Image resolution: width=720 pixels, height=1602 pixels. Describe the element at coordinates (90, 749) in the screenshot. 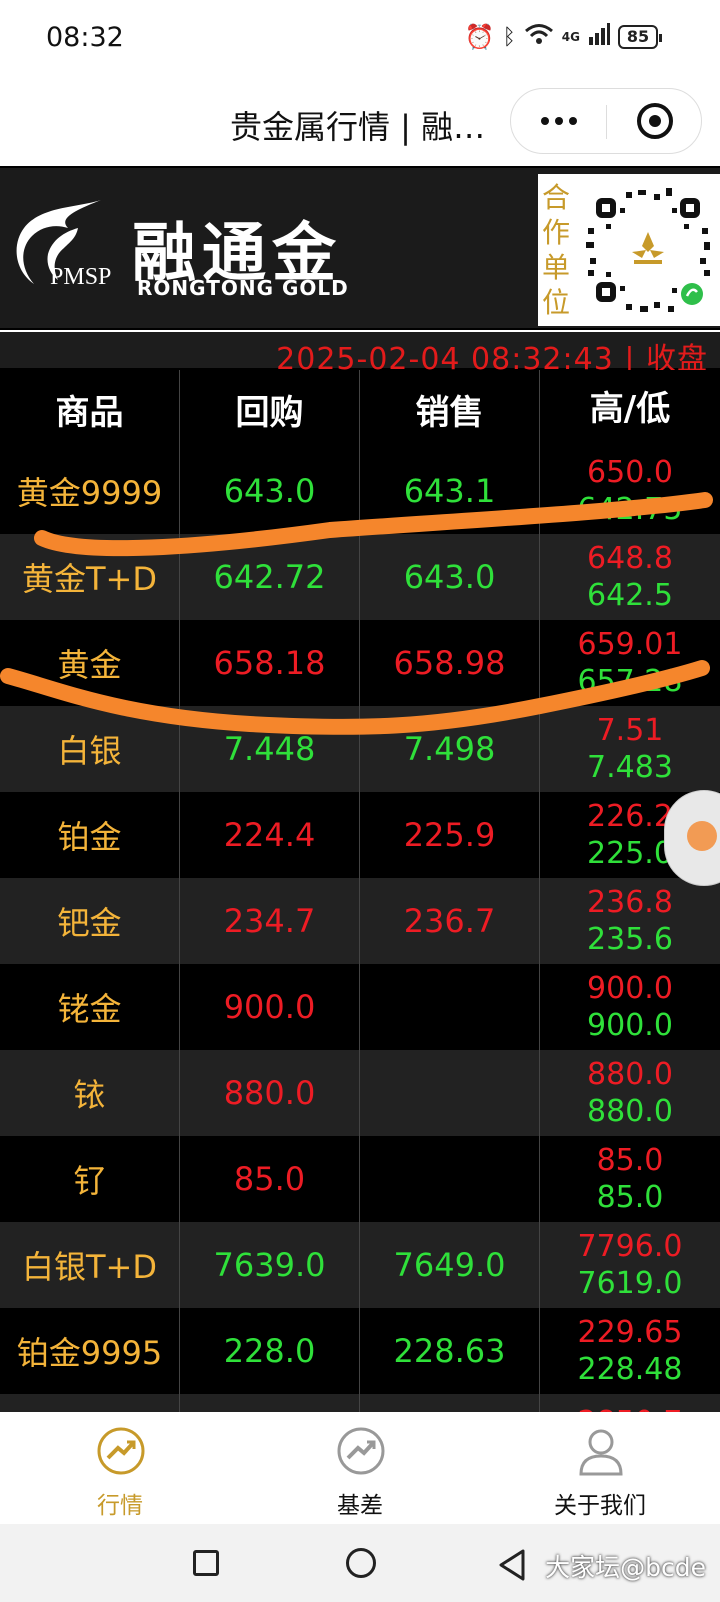

I see `product-name: 白银` at that location.